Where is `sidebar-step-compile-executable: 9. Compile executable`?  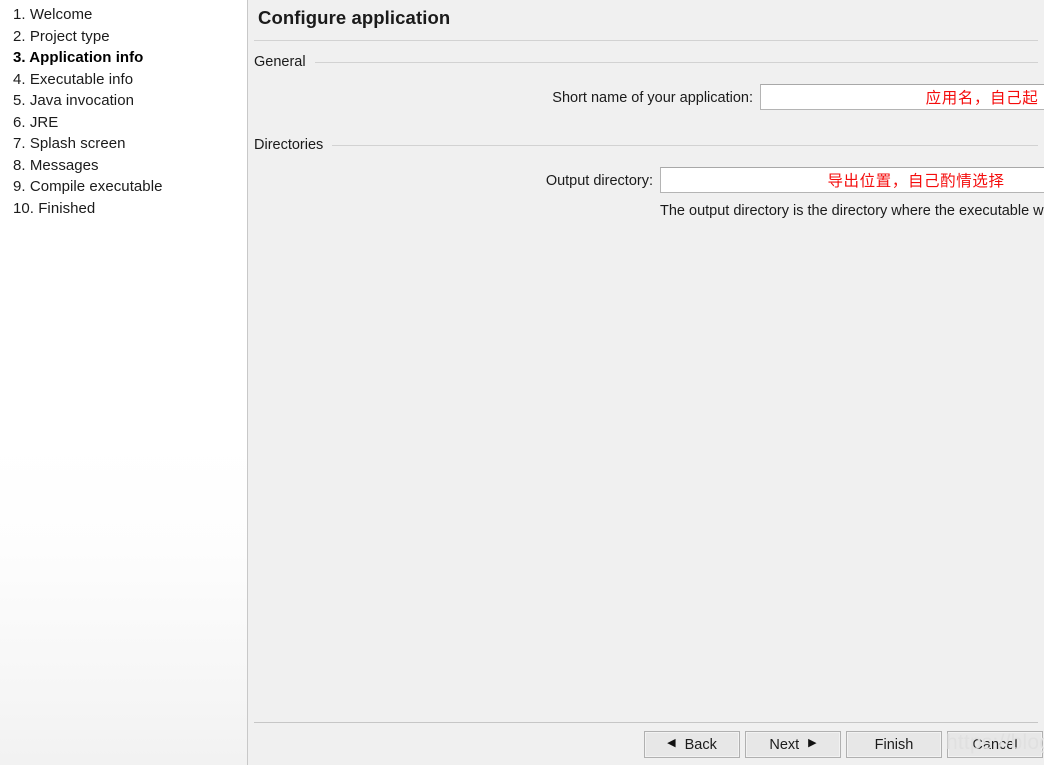 sidebar-step-compile-executable: 9. Compile executable is located at coordinates (128, 187).